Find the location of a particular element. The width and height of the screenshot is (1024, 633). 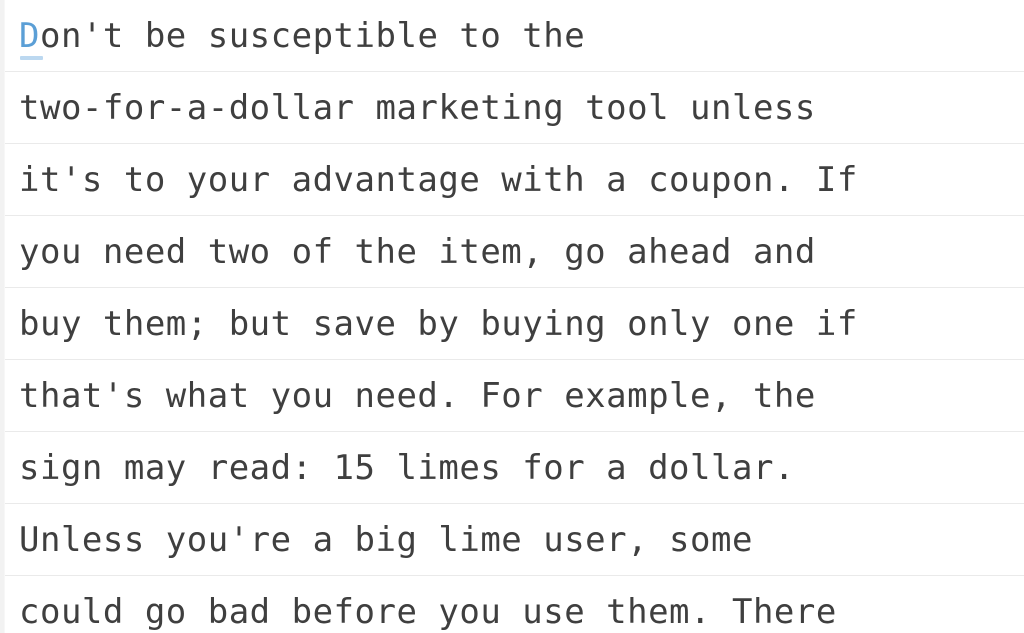

line-content: sign may read: 15 limes for a dollar. is located at coordinates (407, 467).